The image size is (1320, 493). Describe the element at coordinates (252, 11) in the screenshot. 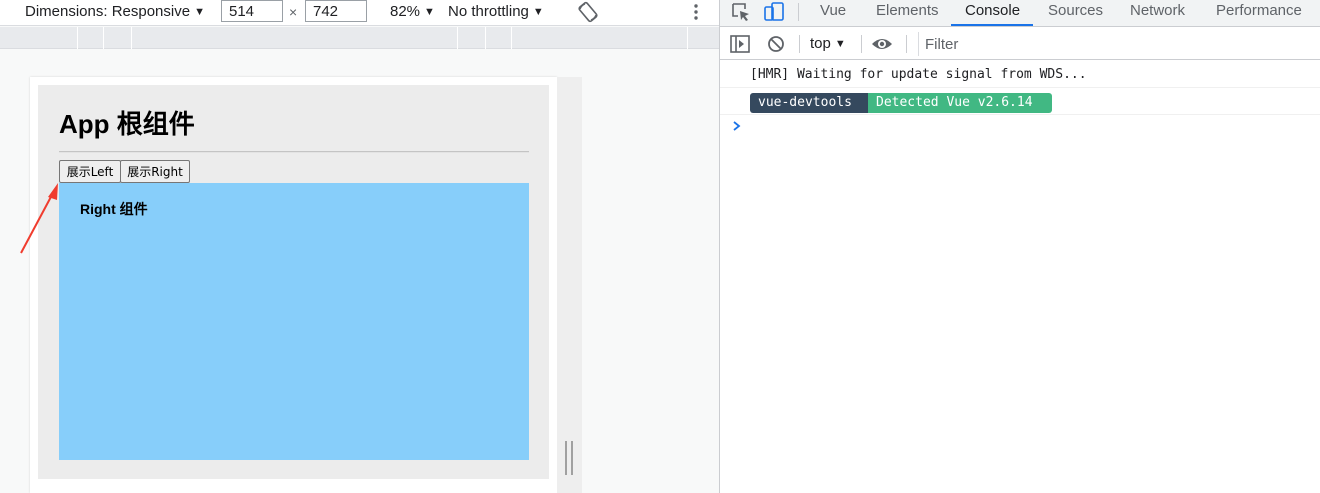

I see `width-input` at that location.